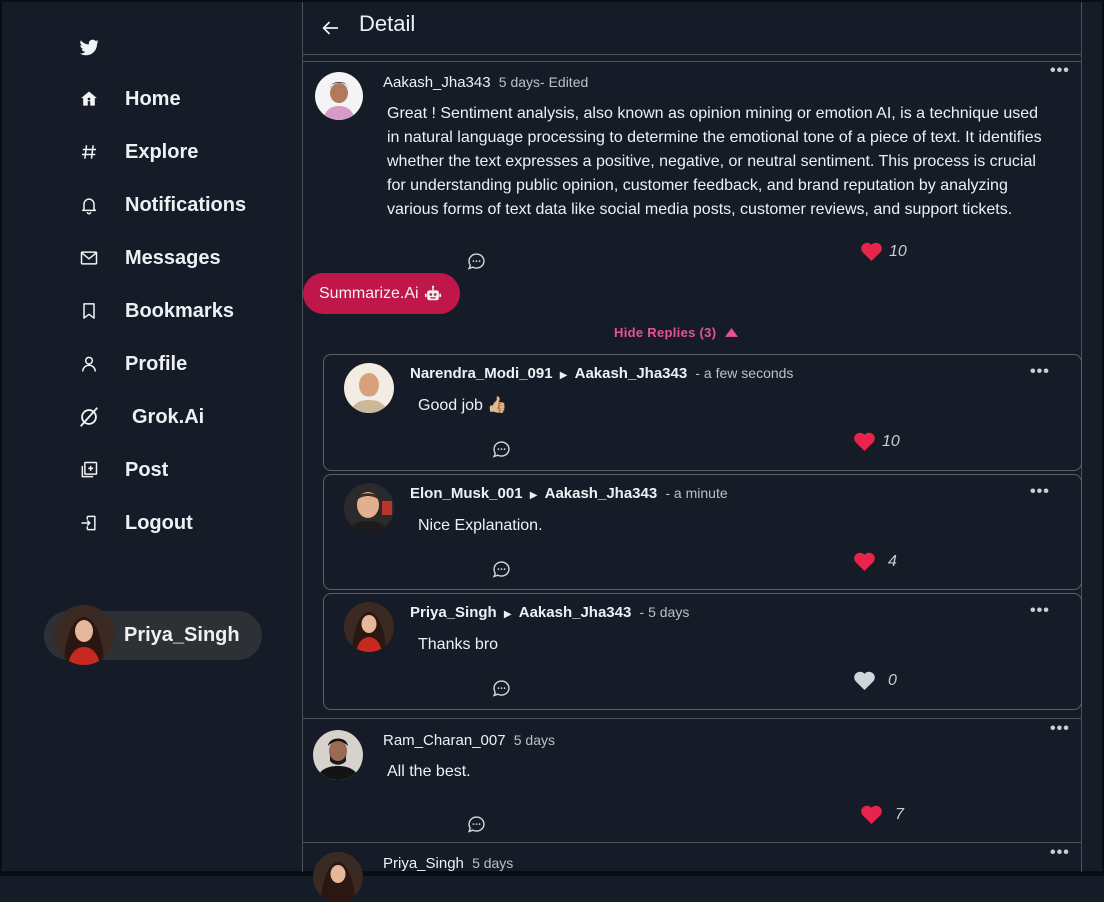 Image resolution: width=1104 pixels, height=902 pixels. What do you see at coordinates (696, 493) in the screenshot?
I see `reply-time: - a minute` at bounding box center [696, 493].